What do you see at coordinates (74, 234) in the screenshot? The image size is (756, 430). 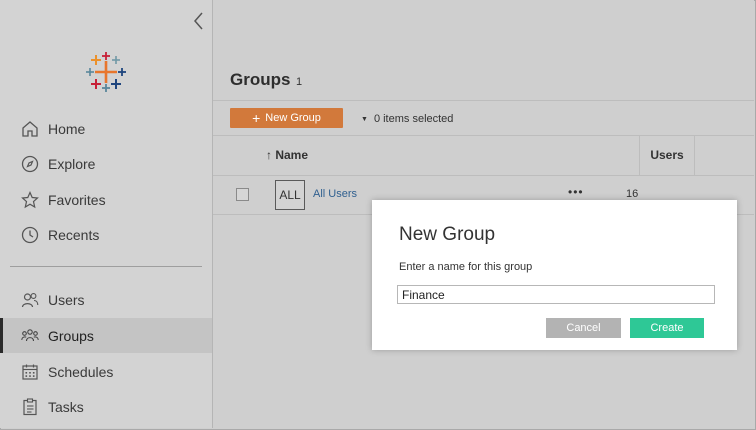 I see `sidebar-item-label: Recents` at bounding box center [74, 234].